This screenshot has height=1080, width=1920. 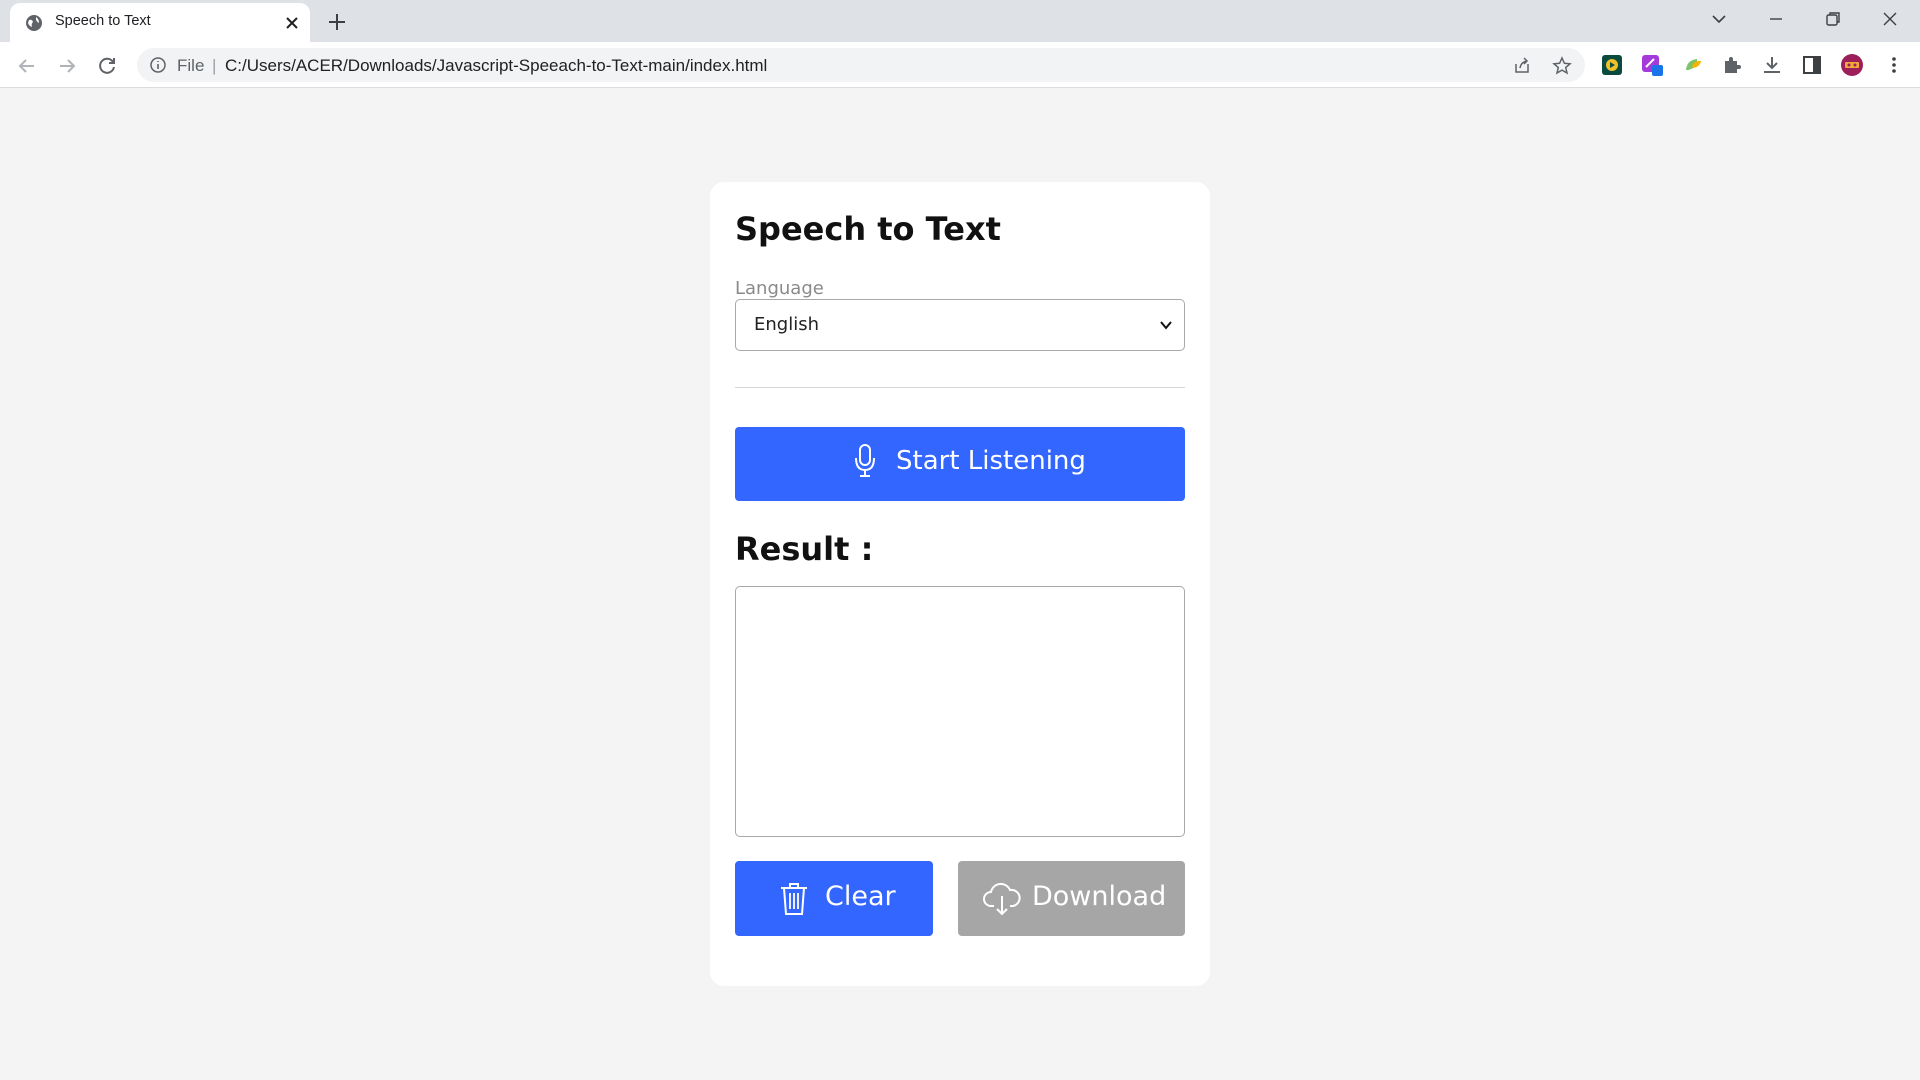 I want to click on minimize-icon, so click(x=1776, y=19).